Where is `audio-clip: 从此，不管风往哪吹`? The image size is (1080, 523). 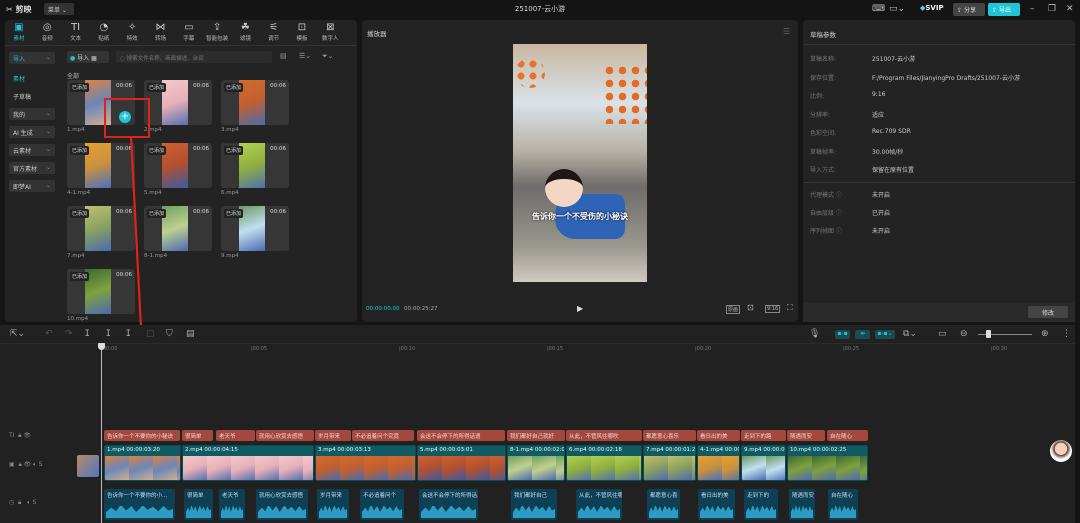
audio-clip: 从此，不管风往哪吹 is located at coordinates (599, 504).